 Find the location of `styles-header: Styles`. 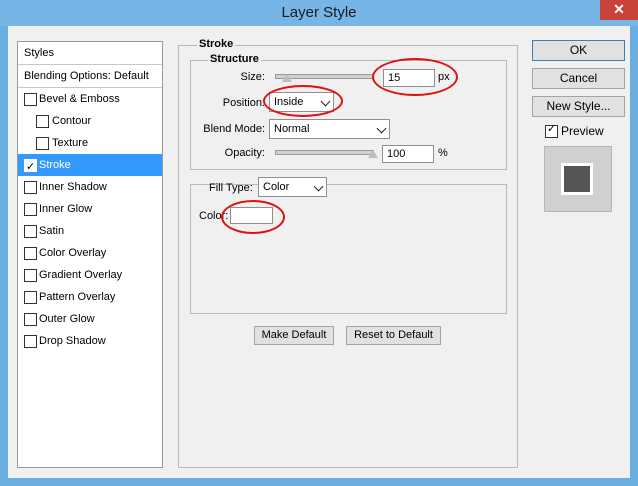

styles-header: Styles is located at coordinates (90, 53).